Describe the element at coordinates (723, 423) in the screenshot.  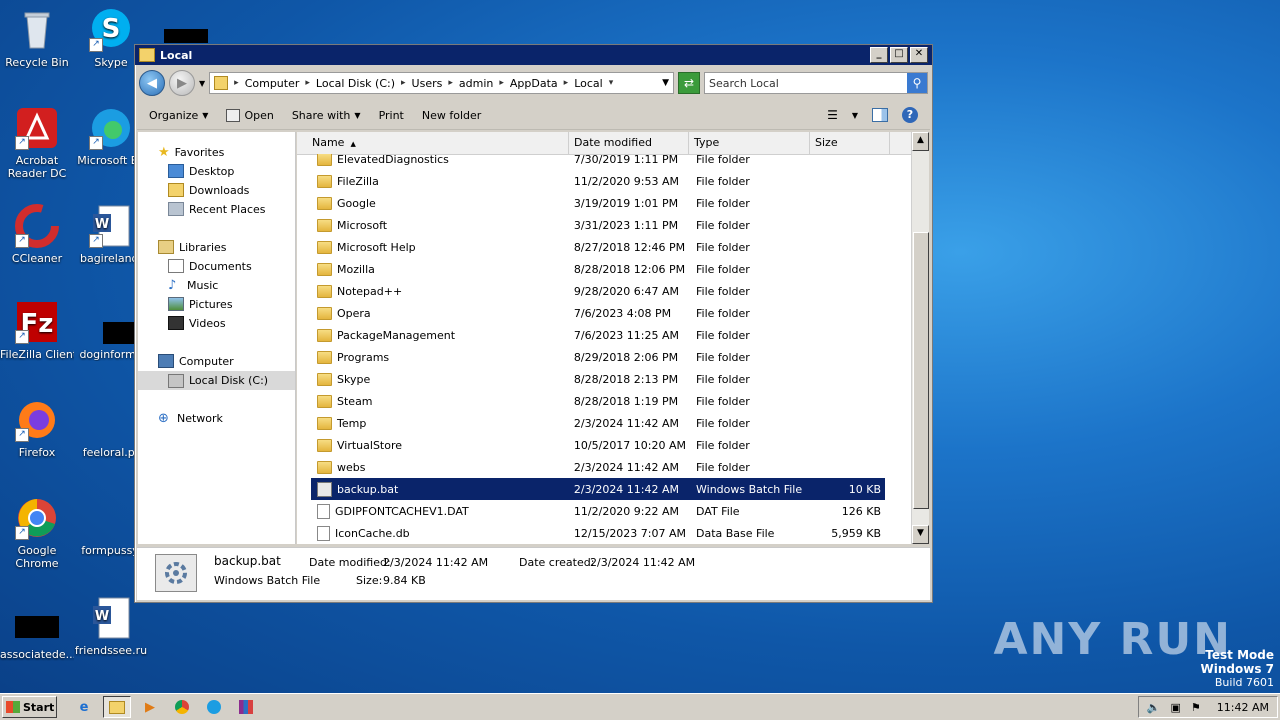
I see `file-type: File folder` at that location.